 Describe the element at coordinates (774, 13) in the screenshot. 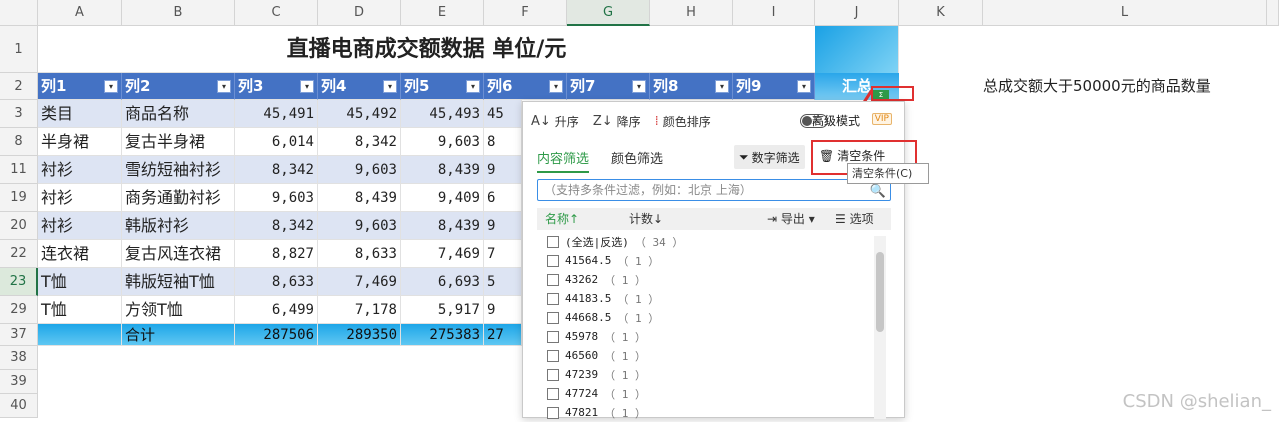

I see `col-header-i: I` at that location.